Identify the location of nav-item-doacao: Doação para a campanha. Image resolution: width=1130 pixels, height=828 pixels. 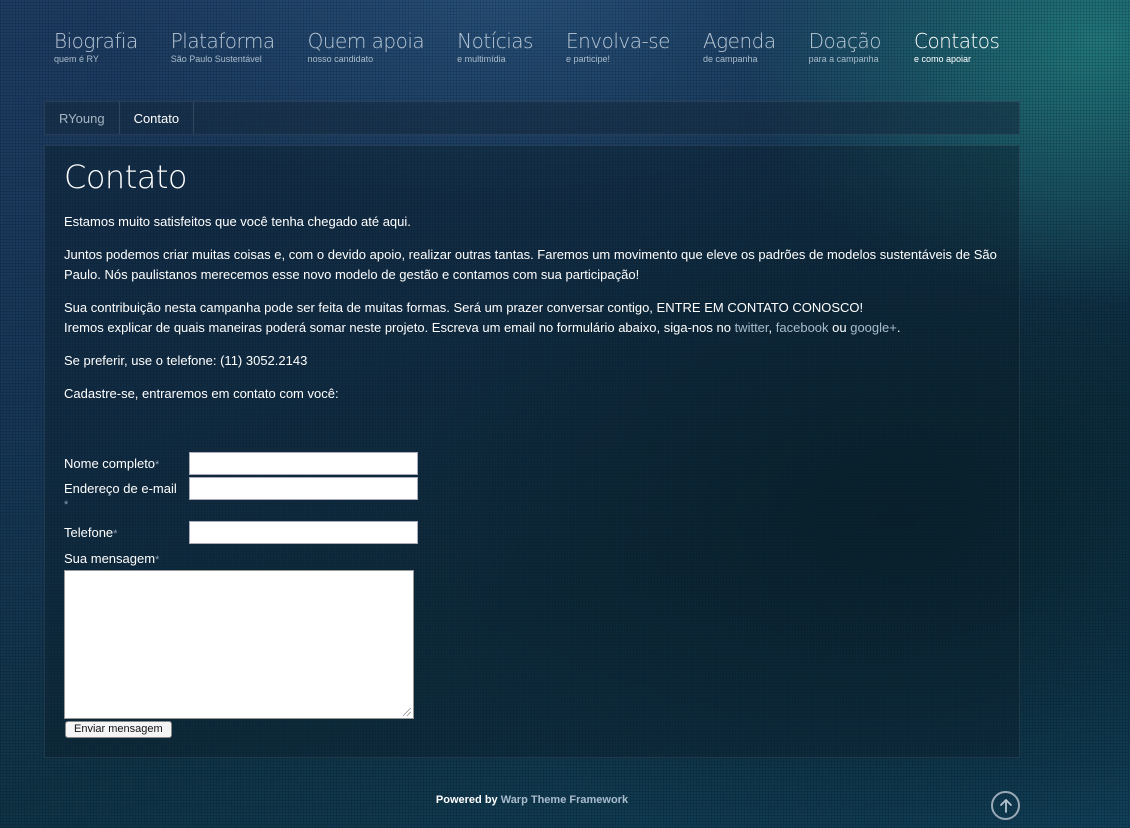
(845, 46).